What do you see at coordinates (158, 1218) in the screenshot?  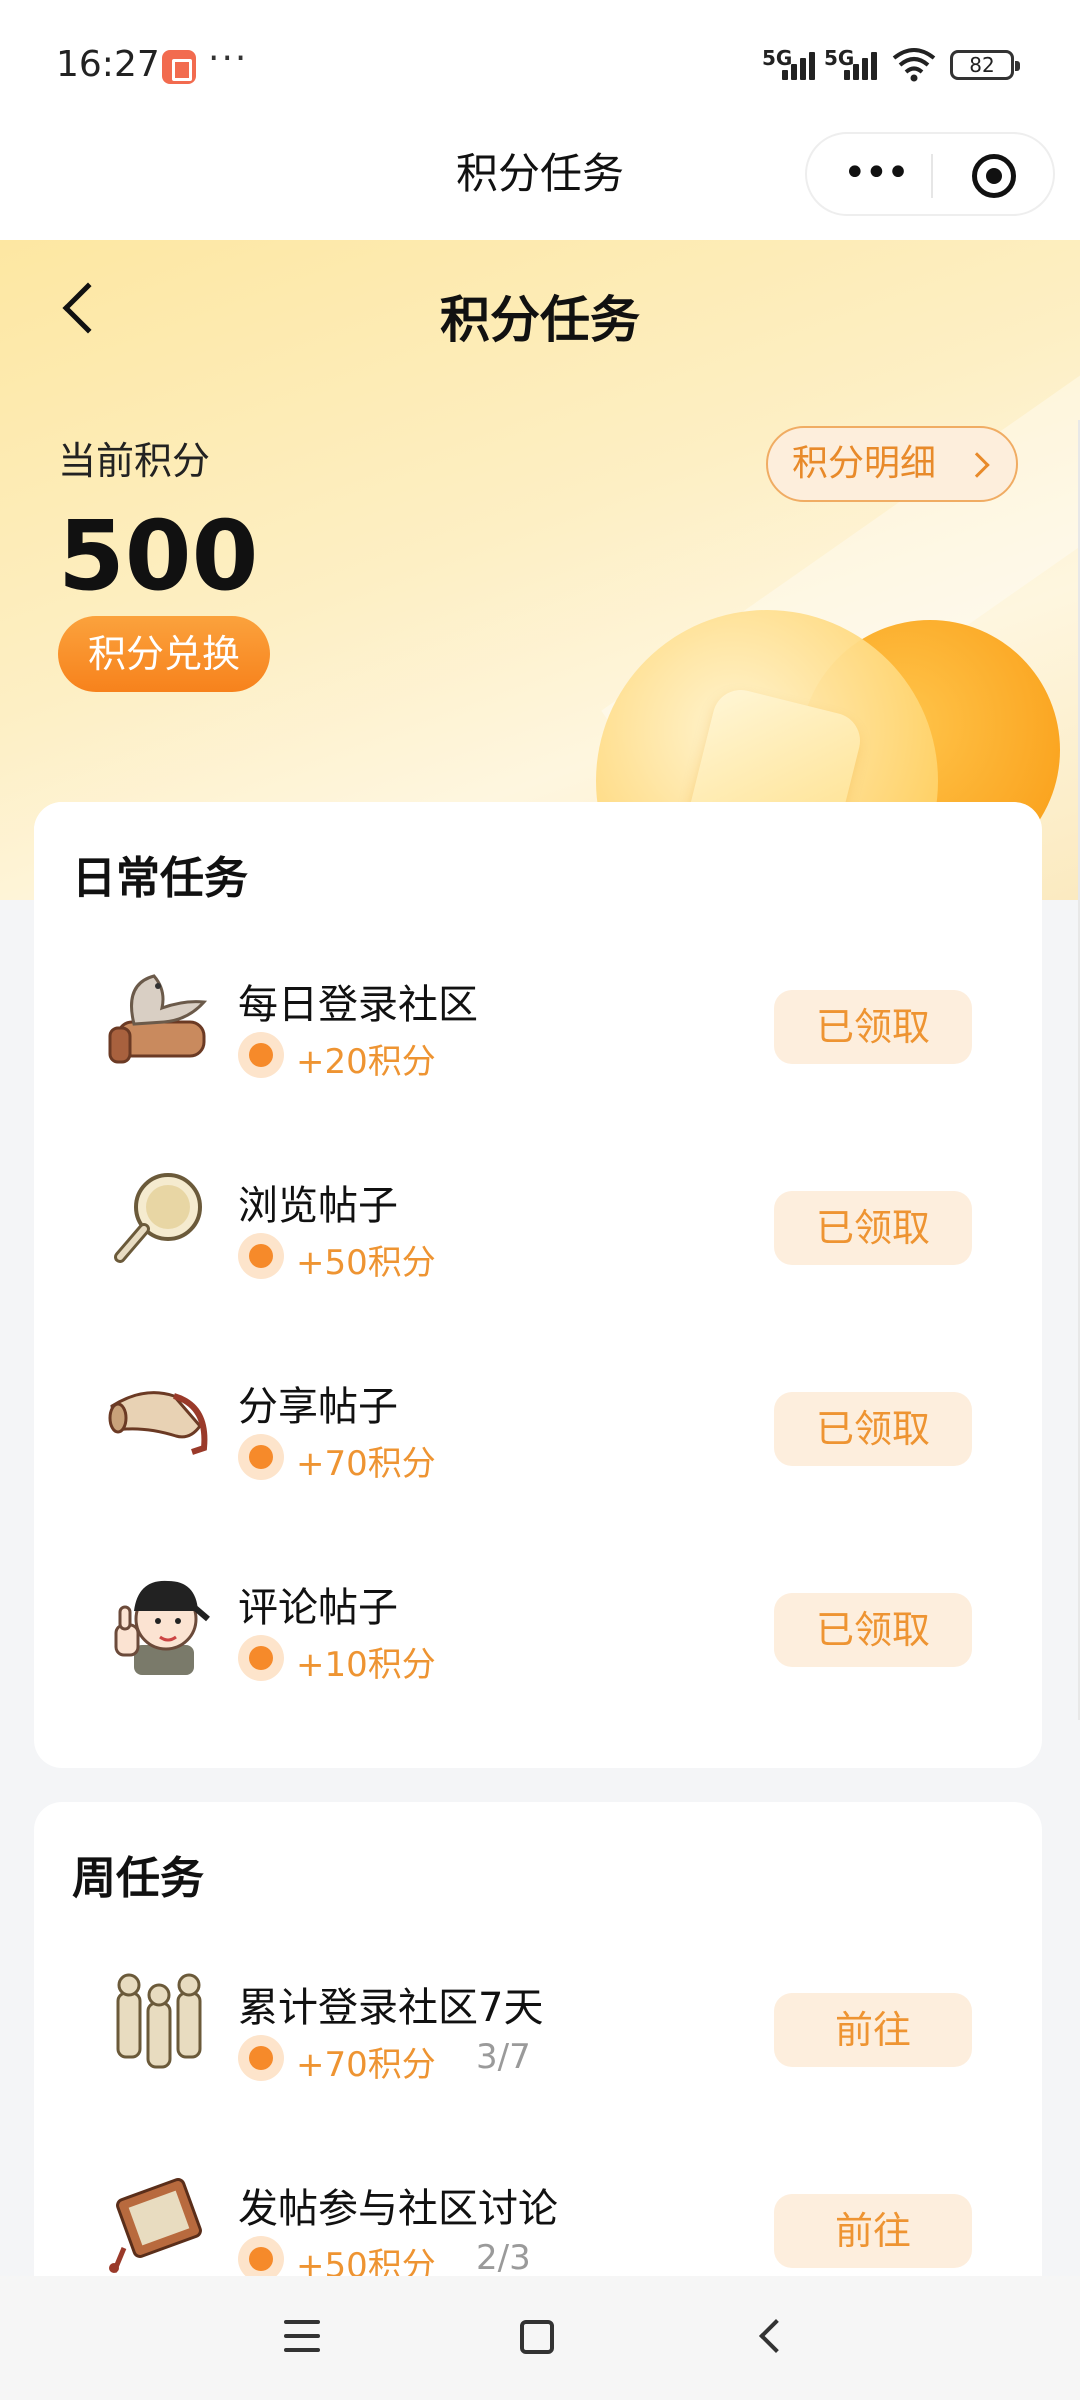 I see `magnifier-icon` at bounding box center [158, 1218].